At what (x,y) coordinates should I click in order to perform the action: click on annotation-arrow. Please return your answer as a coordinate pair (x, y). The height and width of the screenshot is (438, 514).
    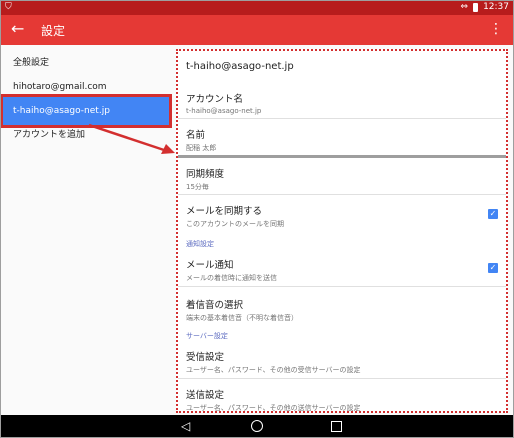
    Looking at the image, I should click on (131, 138).